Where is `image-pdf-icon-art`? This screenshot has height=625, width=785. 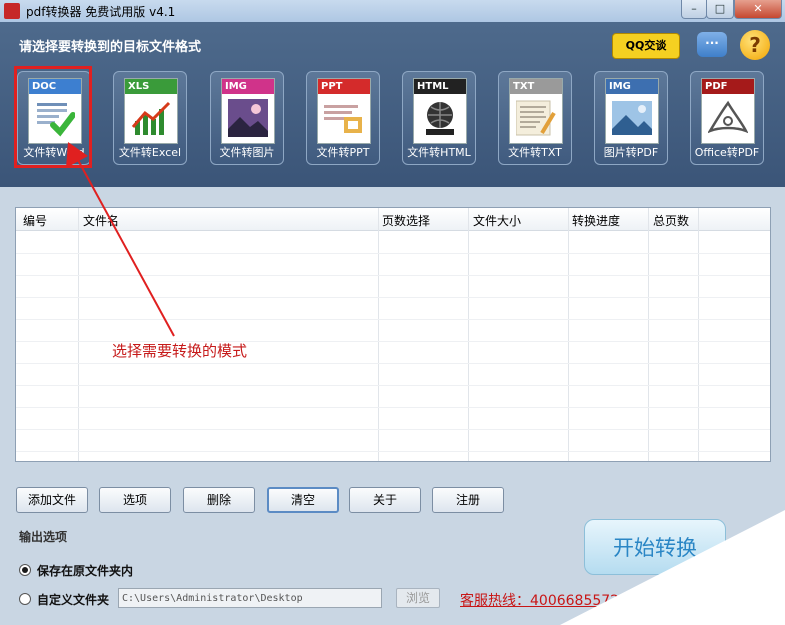 image-pdf-icon-art is located at coordinates (632, 118).